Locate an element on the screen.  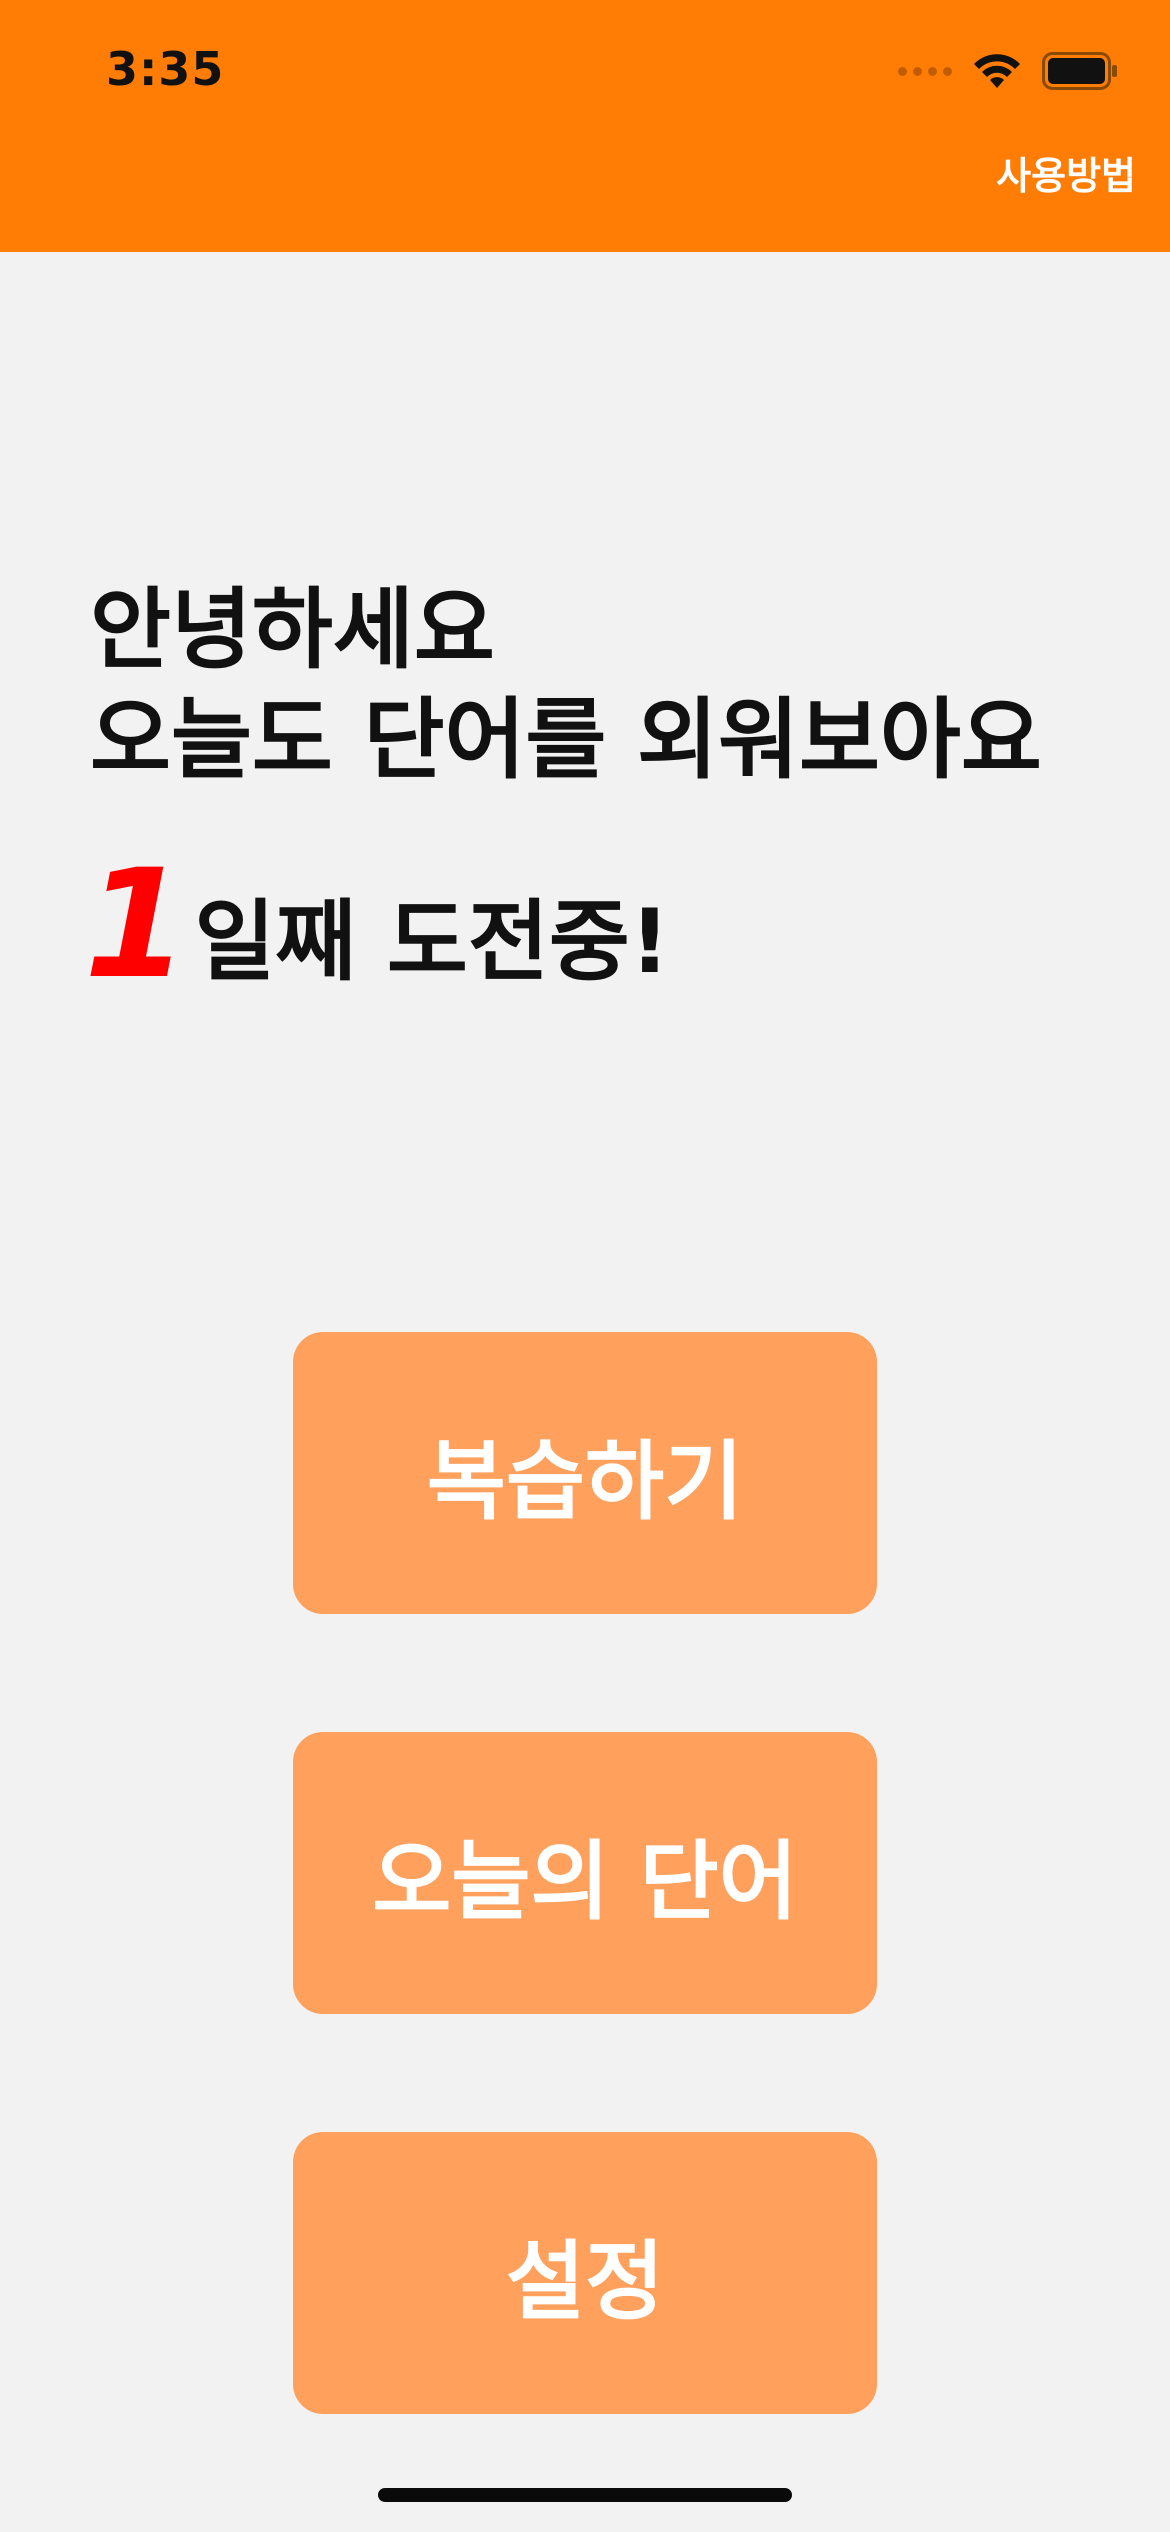
app-header: 3:35 사용방법 is located at coordinates (585, 126).